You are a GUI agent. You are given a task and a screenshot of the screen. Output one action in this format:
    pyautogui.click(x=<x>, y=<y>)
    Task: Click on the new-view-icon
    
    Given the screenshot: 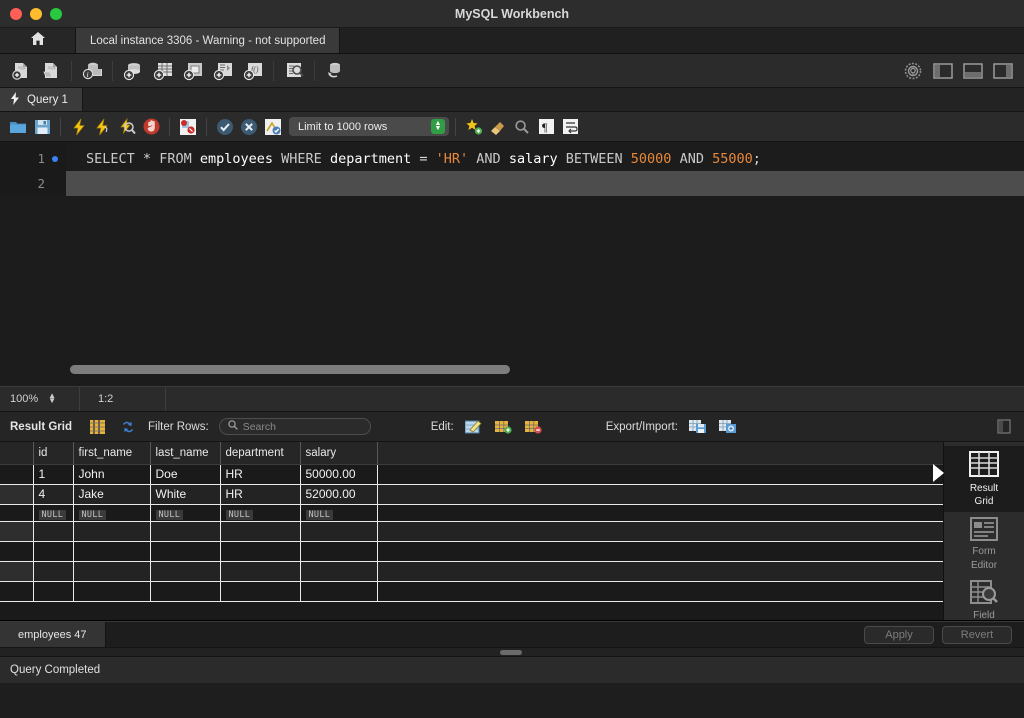 What is the action you would take?
    pyautogui.click(x=193, y=71)
    